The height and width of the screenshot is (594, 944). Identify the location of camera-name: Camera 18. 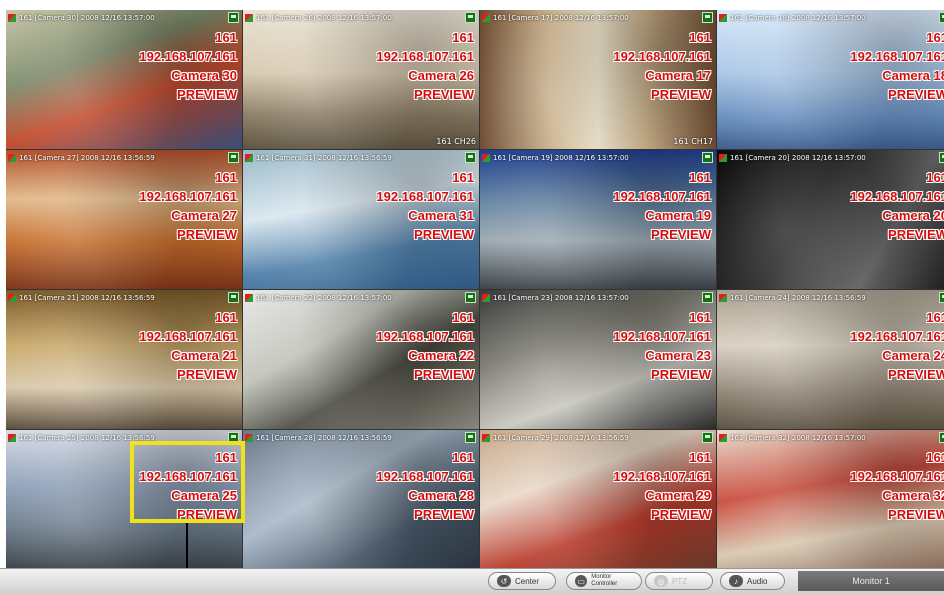
(913, 75).